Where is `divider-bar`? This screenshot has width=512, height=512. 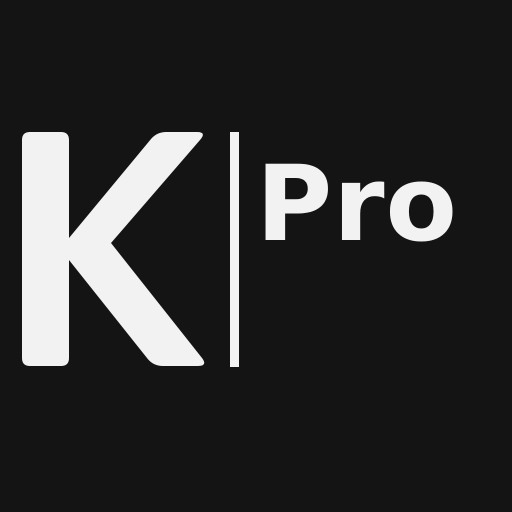
divider-bar is located at coordinates (234, 249).